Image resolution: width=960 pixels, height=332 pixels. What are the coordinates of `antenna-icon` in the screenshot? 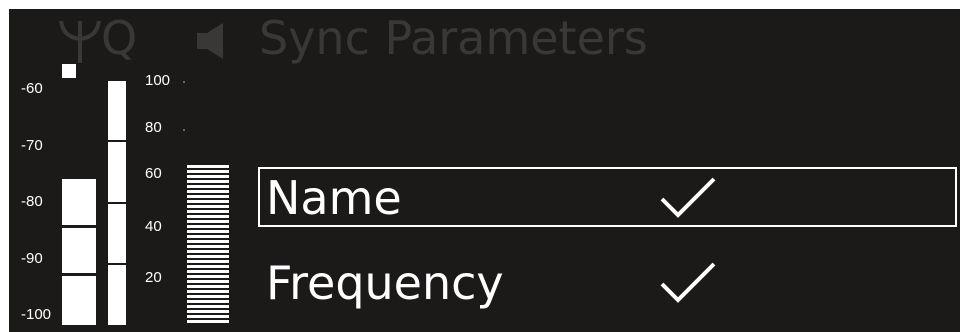 It's located at (80, 41).